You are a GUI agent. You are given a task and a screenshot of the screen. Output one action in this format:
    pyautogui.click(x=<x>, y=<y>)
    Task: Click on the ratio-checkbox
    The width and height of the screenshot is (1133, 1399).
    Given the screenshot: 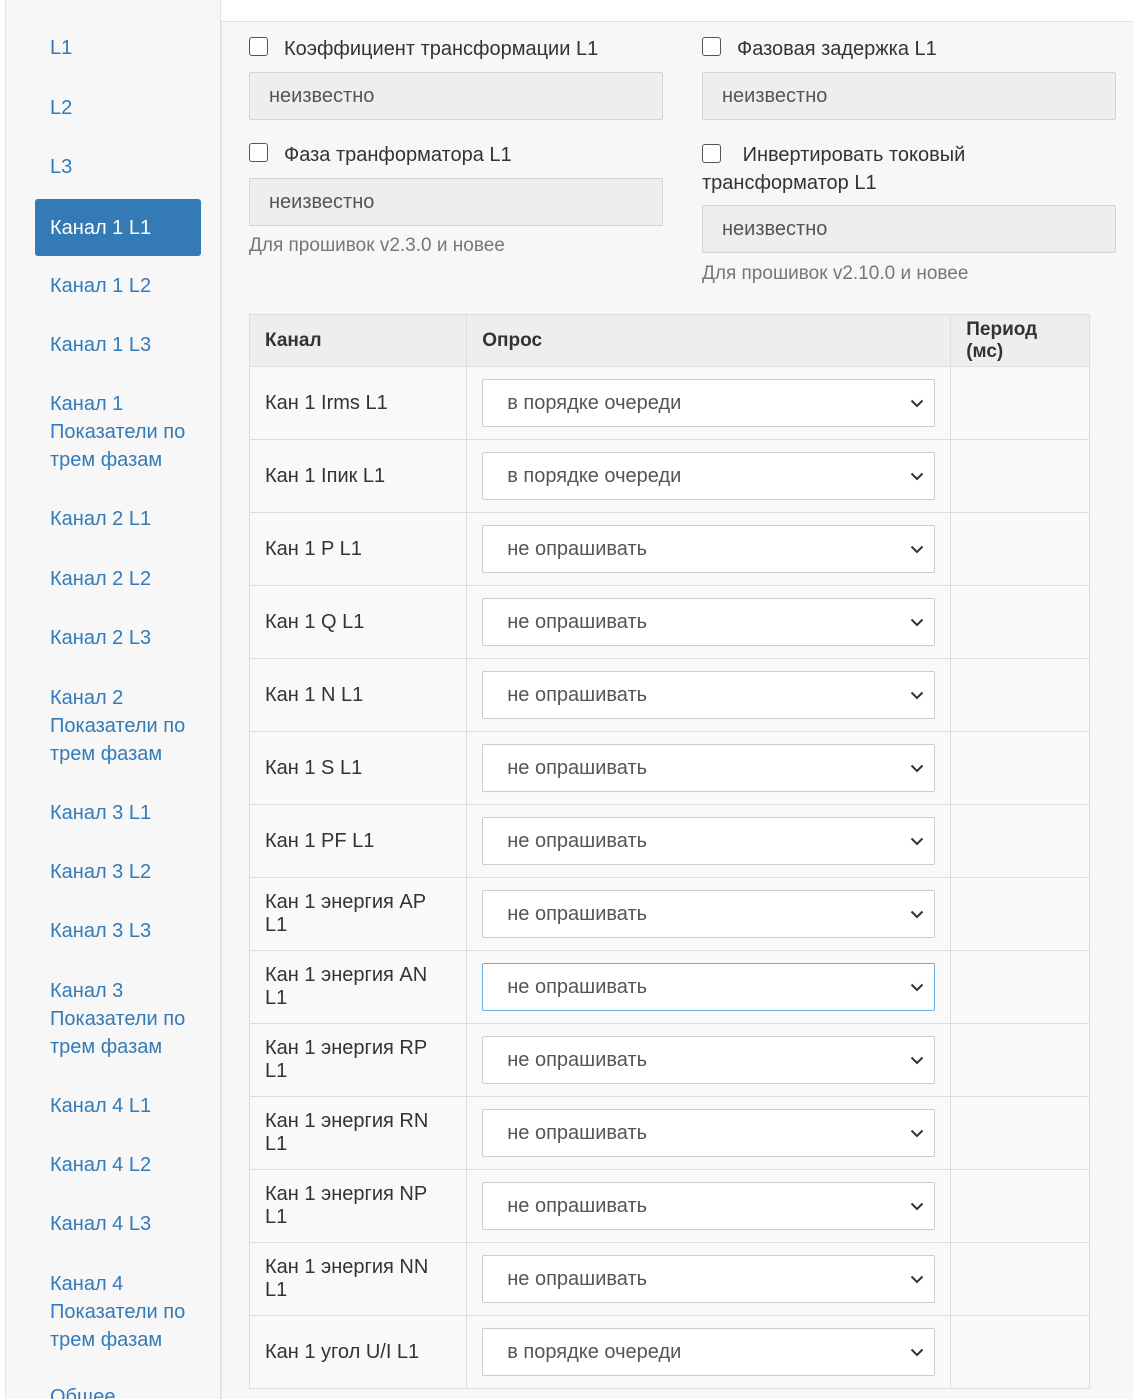 What is the action you would take?
    pyautogui.click(x=258, y=46)
    